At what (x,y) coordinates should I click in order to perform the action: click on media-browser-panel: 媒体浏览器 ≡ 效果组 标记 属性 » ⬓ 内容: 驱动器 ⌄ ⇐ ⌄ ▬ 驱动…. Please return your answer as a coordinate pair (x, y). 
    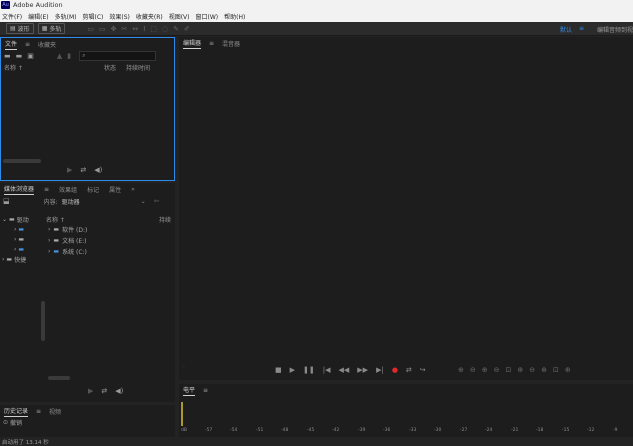
    Looking at the image, I should click on (87, 292).